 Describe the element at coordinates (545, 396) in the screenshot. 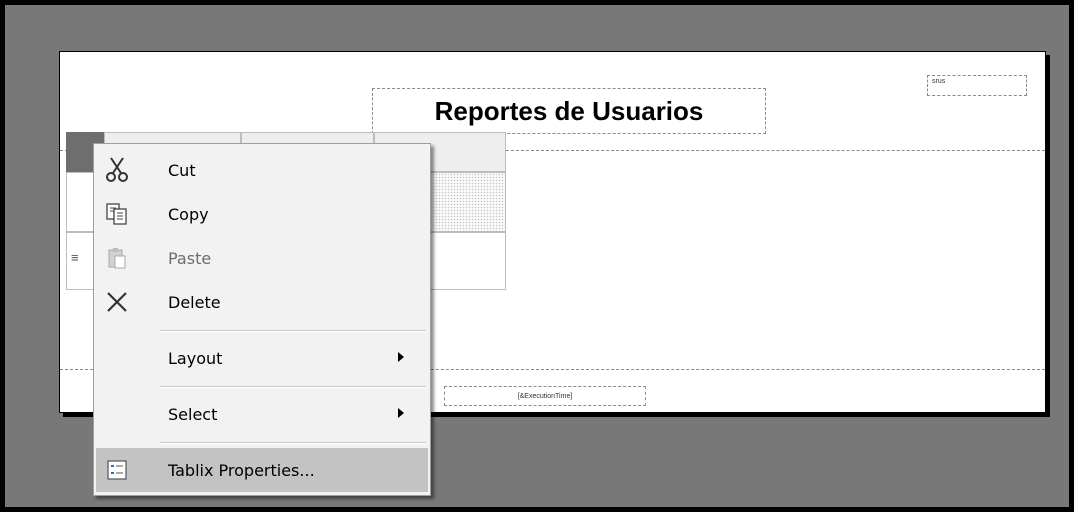

I see `execution-time-textbox: [&ExecutionTime]` at that location.